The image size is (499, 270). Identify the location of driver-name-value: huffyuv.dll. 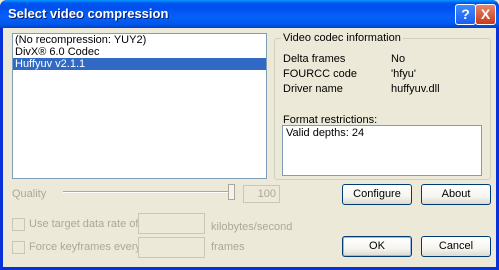
(415, 89).